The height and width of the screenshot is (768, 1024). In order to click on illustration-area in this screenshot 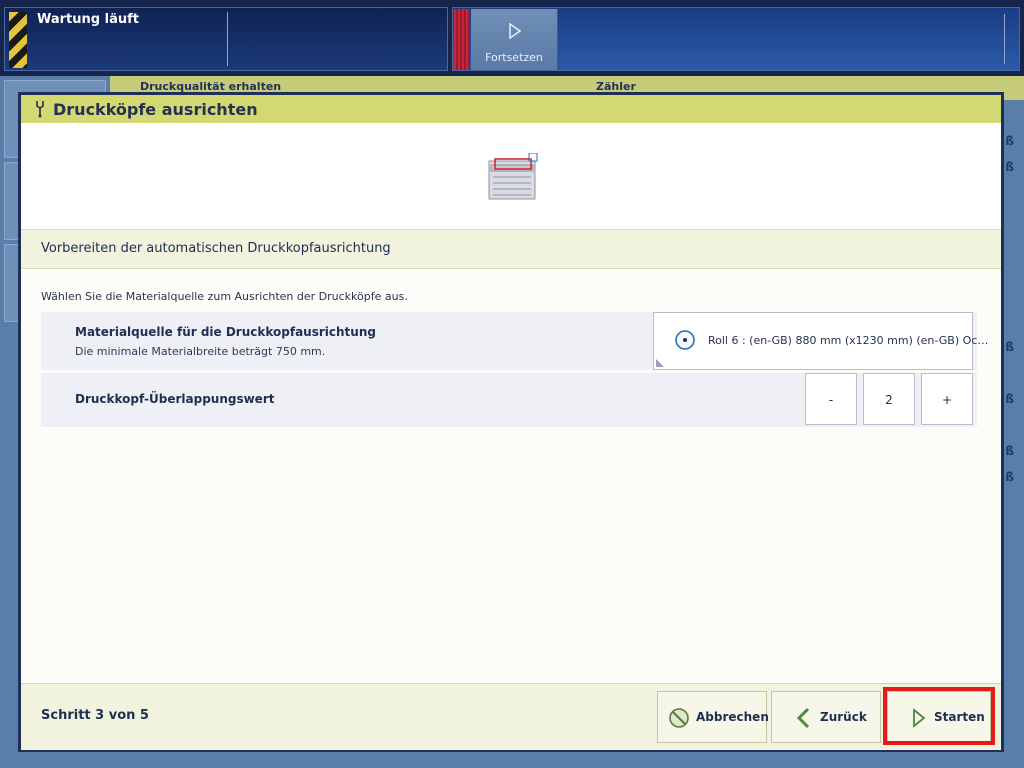, I will do `click(511, 176)`.